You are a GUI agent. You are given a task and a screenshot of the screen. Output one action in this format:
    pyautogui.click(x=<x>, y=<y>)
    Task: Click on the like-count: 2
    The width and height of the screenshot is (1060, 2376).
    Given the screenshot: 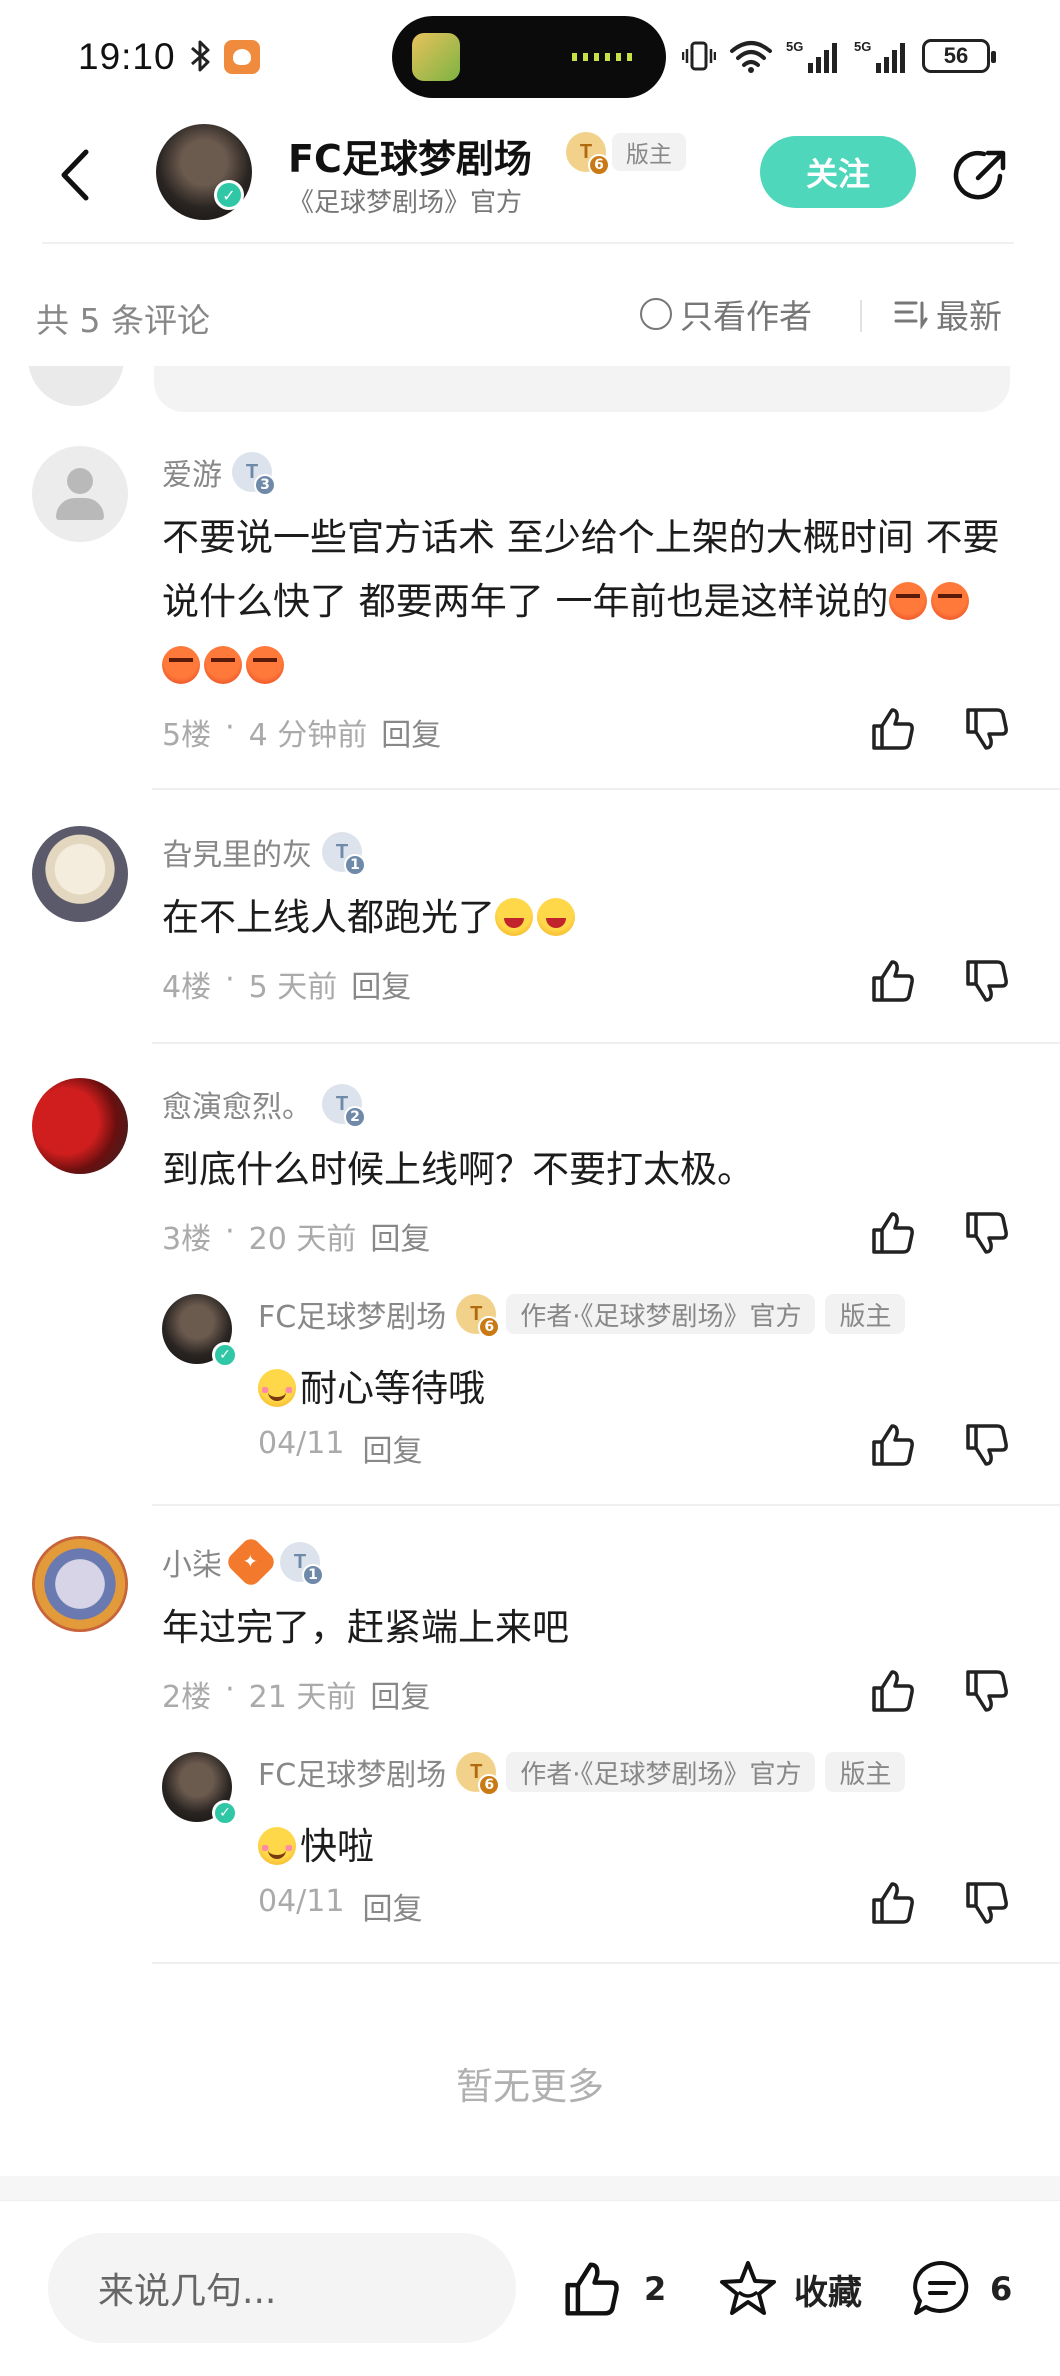 What is the action you would take?
    pyautogui.click(x=655, y=2289)
    